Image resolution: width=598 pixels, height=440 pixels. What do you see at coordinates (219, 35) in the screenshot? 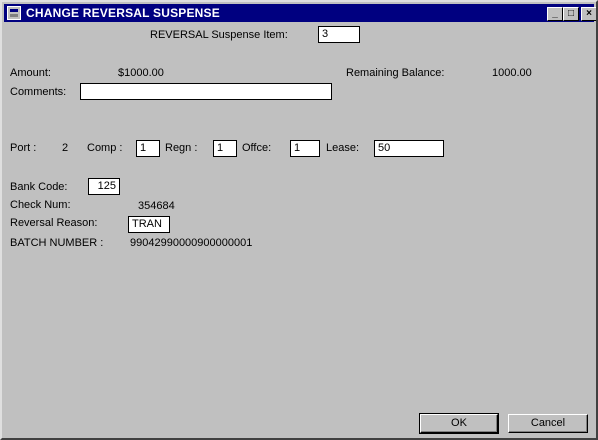
I see `suspense-item-label: REVERSAL Suspense Item:` at bounding box center [219, 35].